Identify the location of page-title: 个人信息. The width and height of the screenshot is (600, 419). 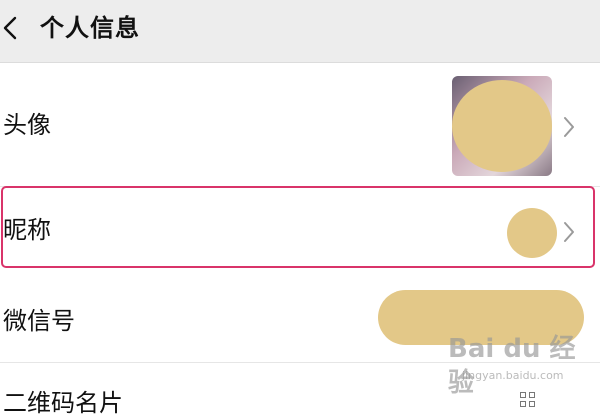
(90, 28).